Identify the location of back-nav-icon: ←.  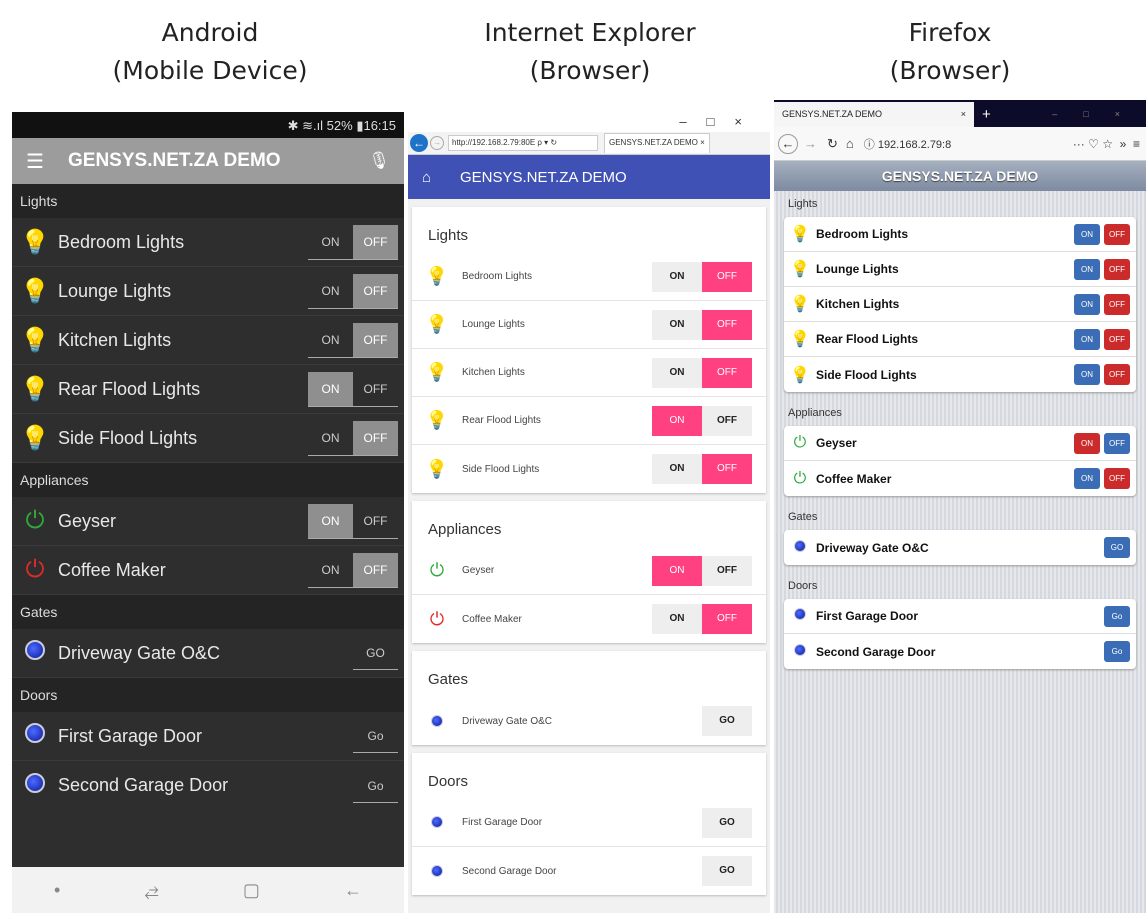
(353, 890).